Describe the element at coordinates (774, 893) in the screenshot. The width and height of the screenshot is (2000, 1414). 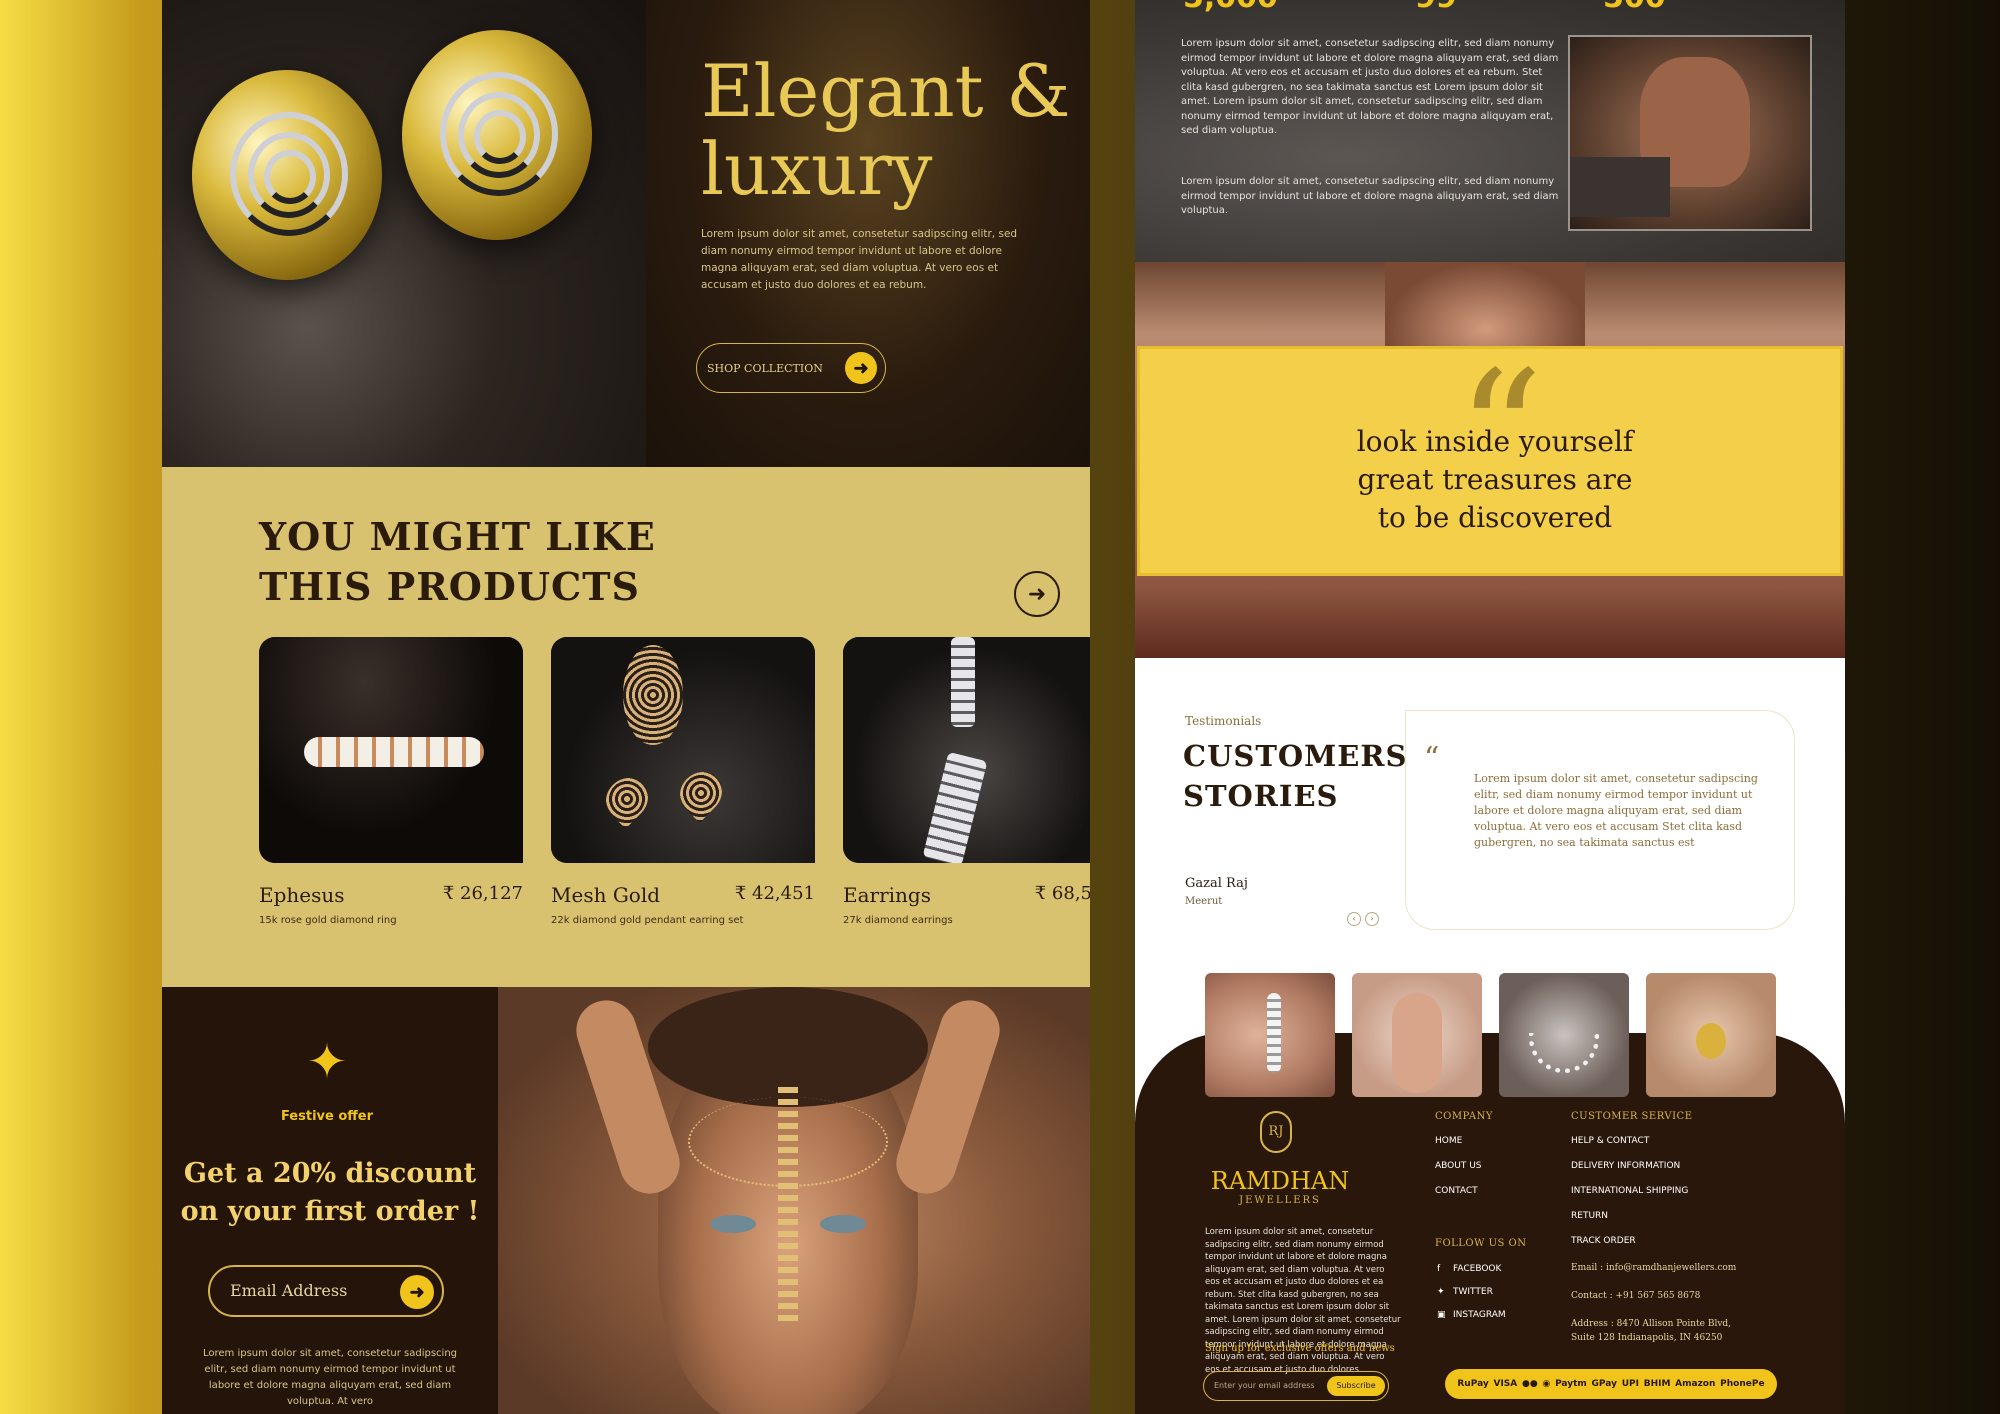
I see `product-price: ₹ 42,451` at that location.